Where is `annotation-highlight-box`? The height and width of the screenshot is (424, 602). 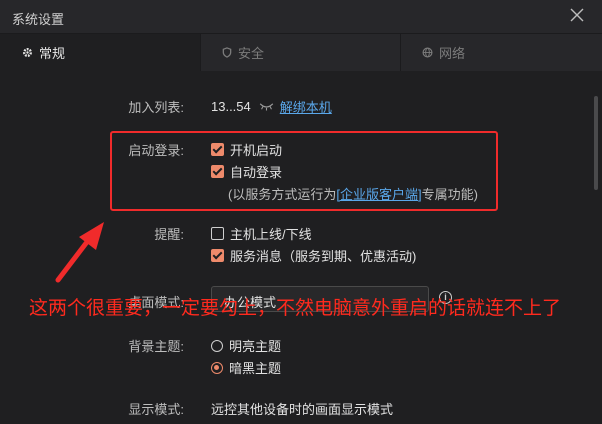
annotation-highlight-box is located at coordinates (304, 171).